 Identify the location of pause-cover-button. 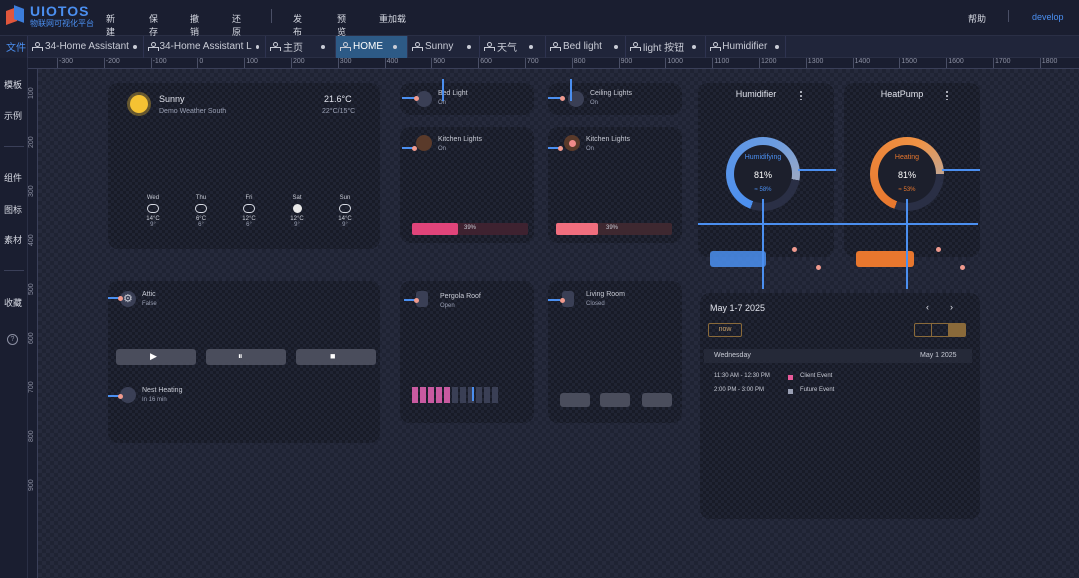
(615, 400).